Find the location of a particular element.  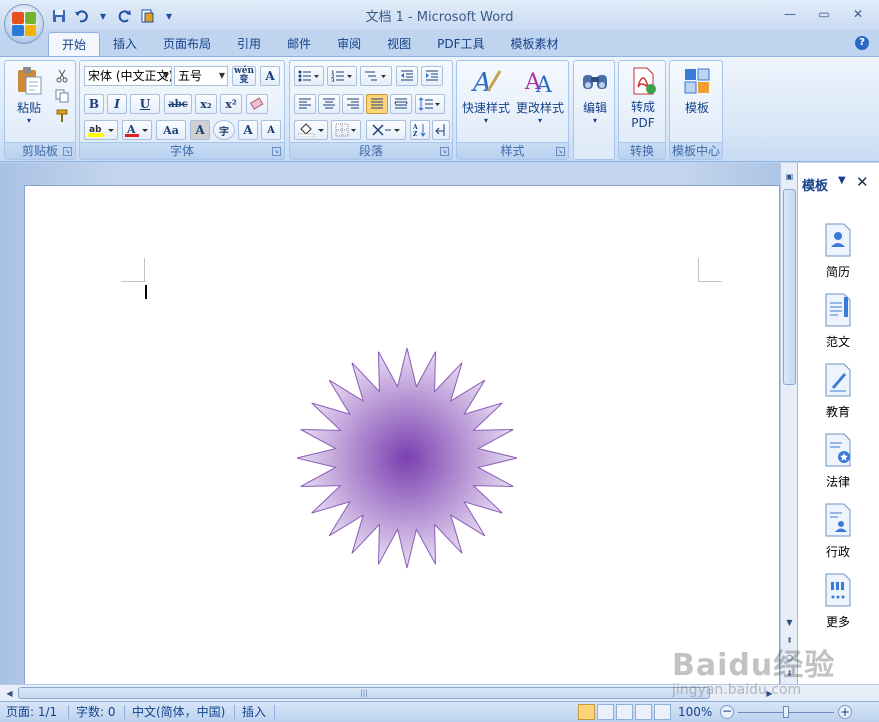

paragraph-group-label: 段落 is located at coordinates (371, 150).